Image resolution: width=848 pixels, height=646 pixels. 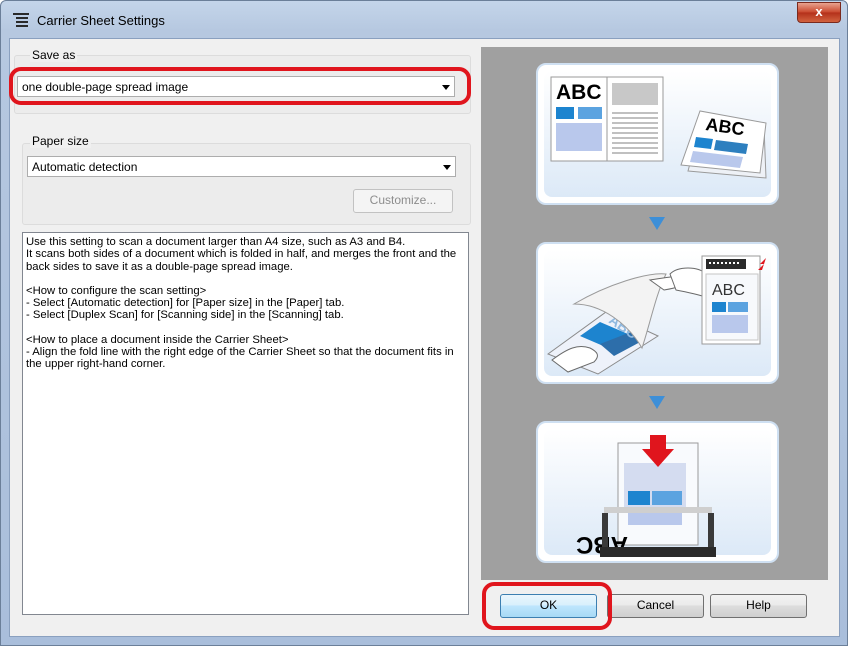 What do you see at coordinates (646, 496) in the screenshot?
I see `scanner-illustration: ABC` at bounding box center [646, 496].